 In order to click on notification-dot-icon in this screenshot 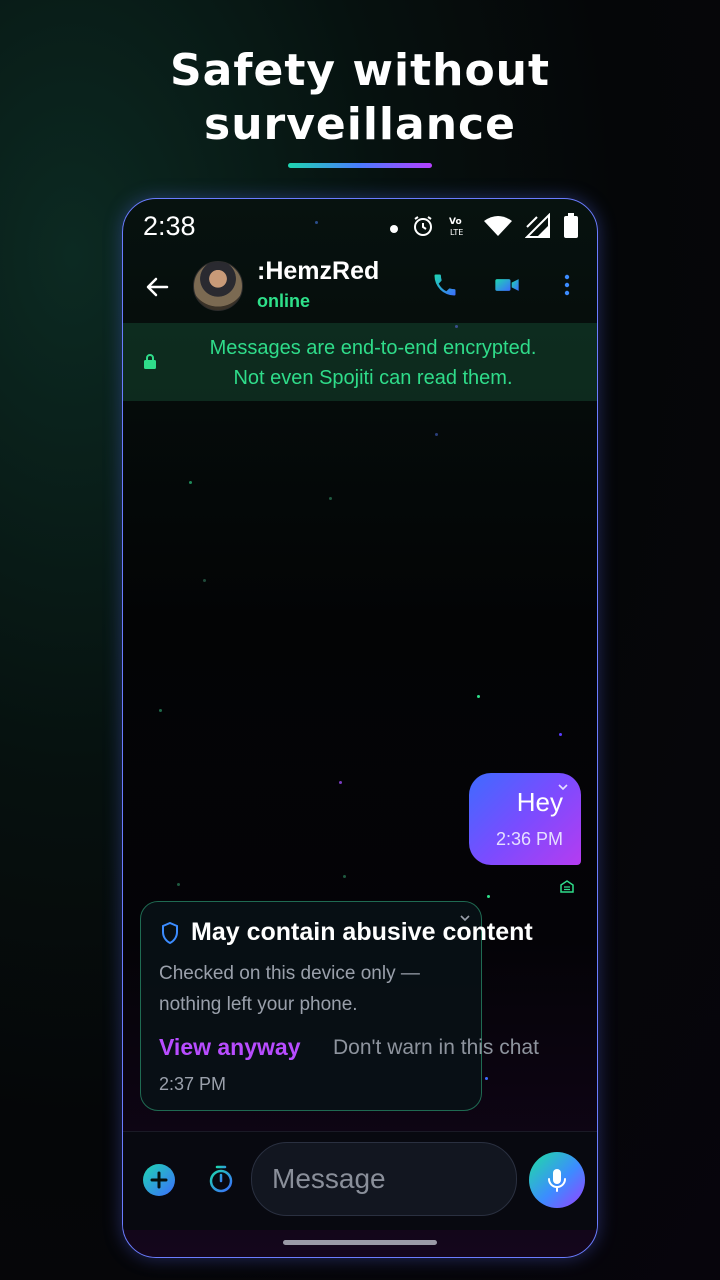, I will do `click(394, 228)`.